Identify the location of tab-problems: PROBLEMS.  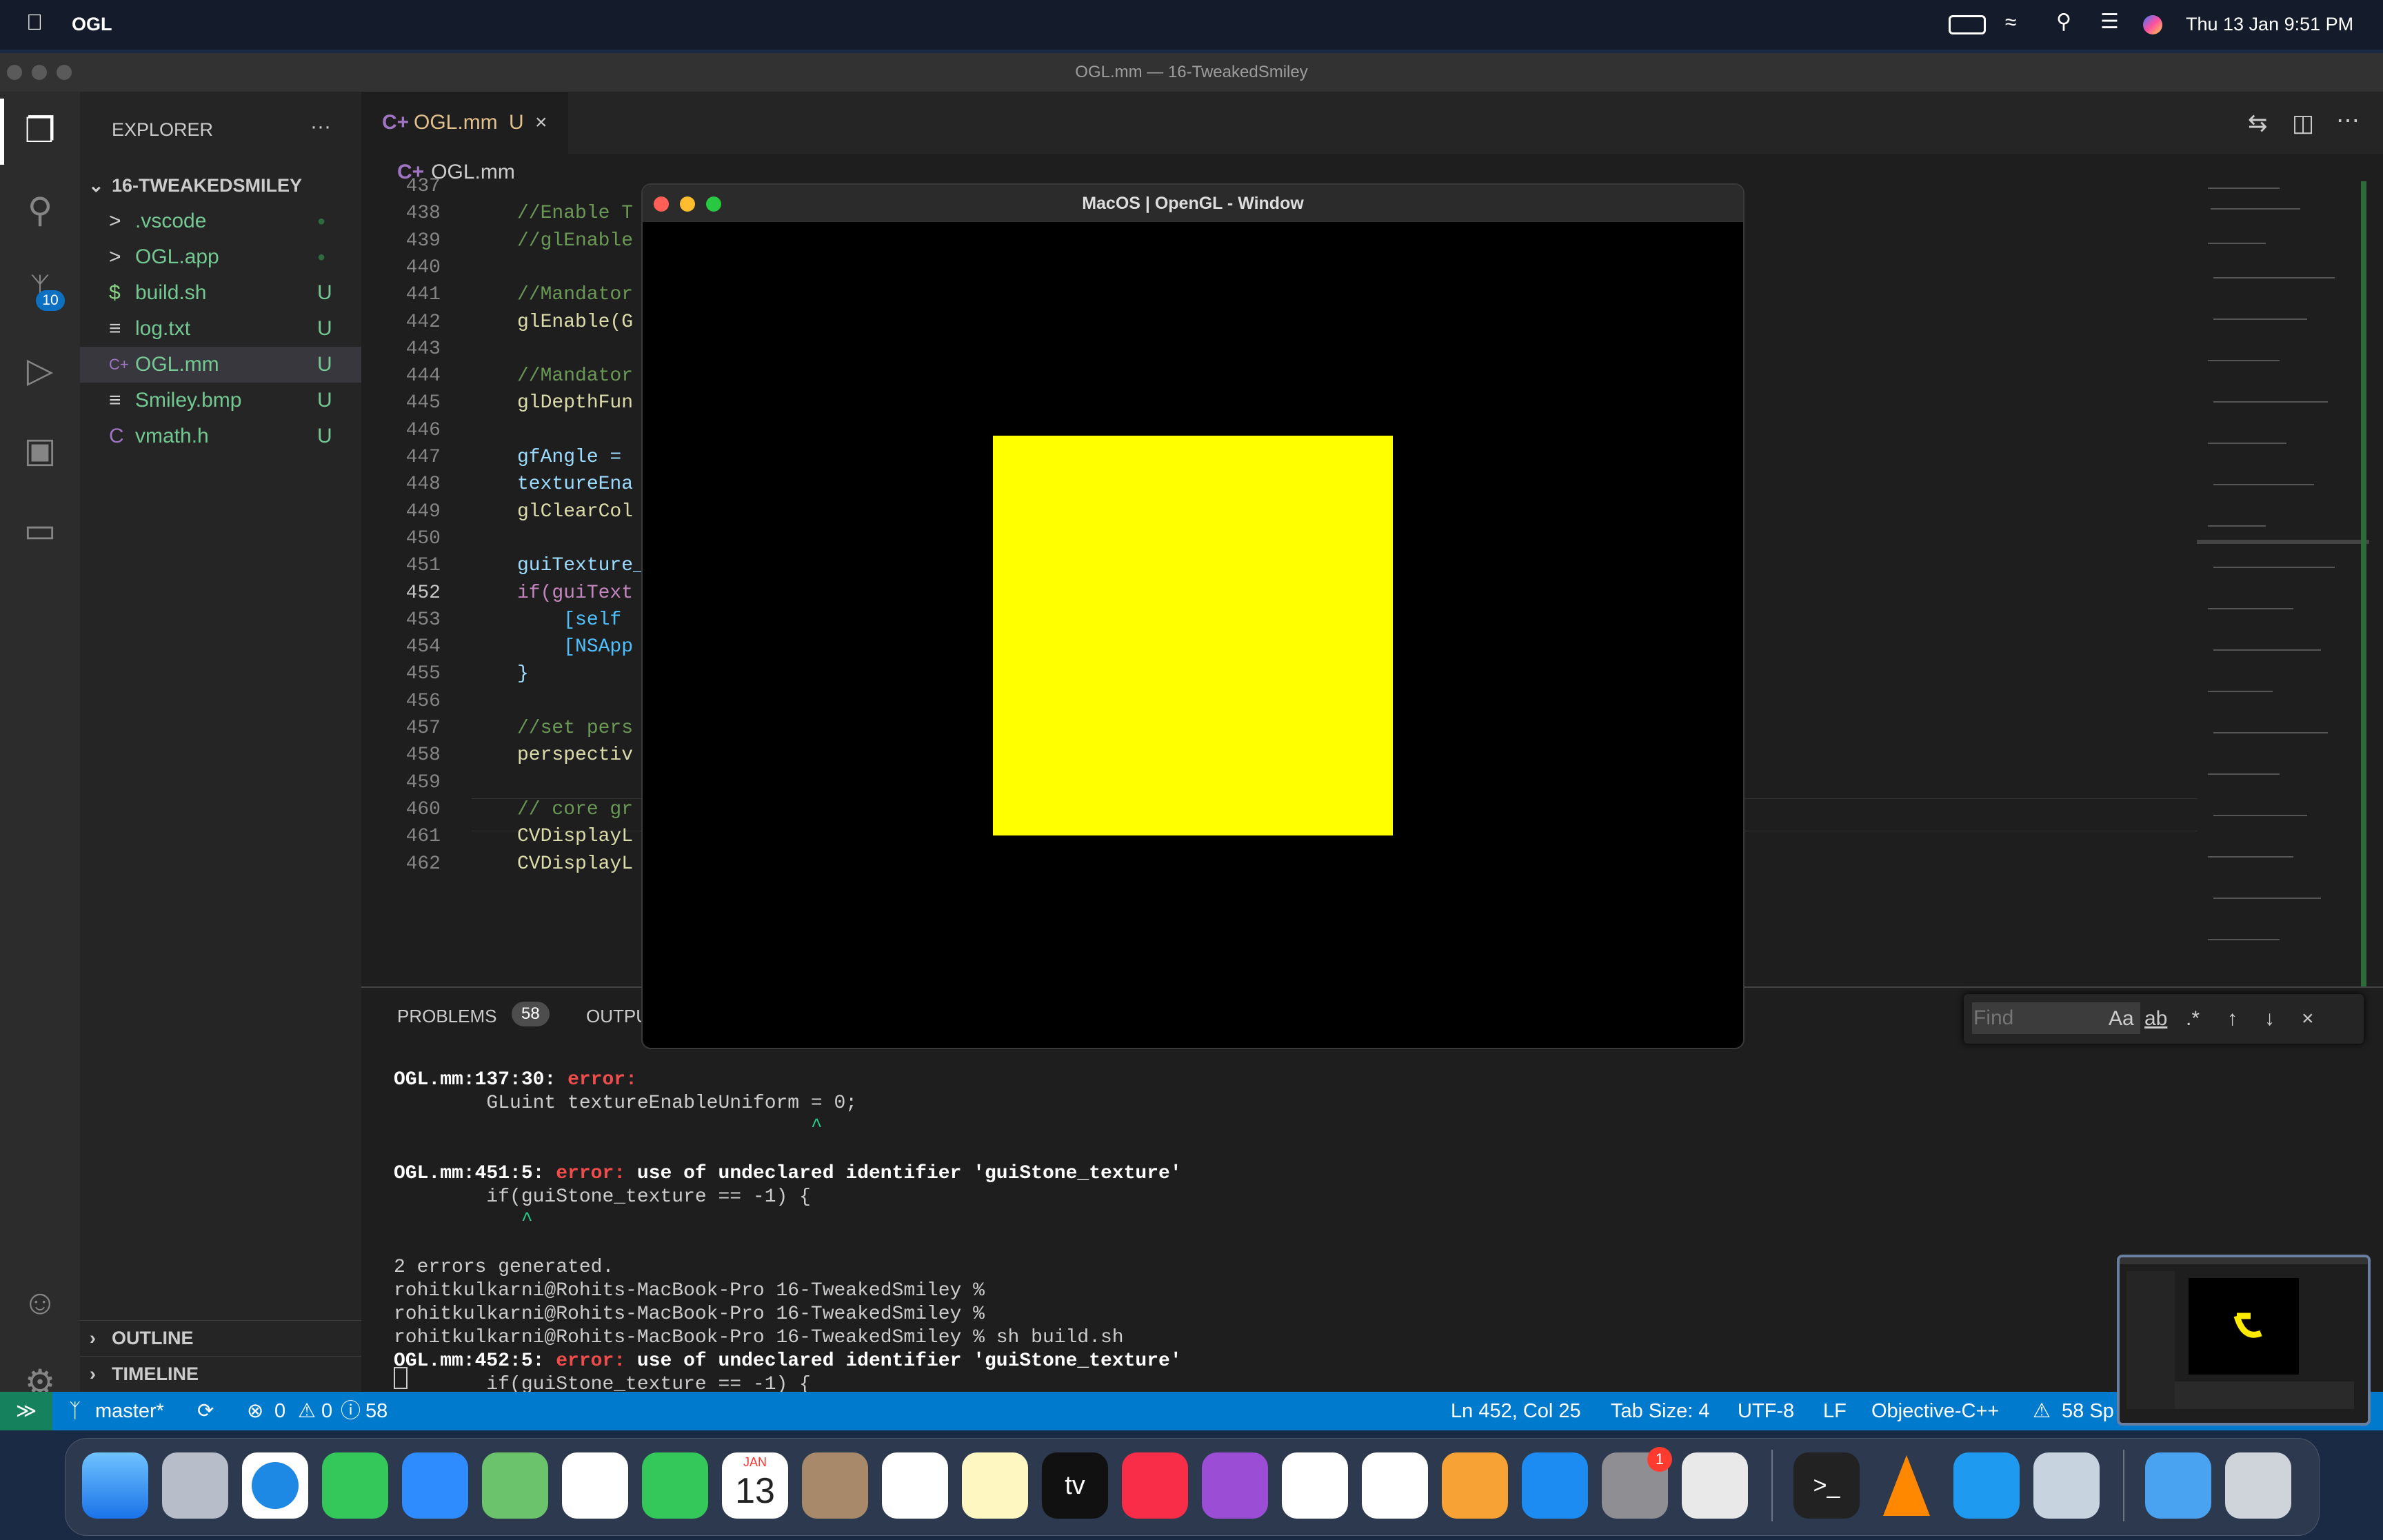
(447, 1017).